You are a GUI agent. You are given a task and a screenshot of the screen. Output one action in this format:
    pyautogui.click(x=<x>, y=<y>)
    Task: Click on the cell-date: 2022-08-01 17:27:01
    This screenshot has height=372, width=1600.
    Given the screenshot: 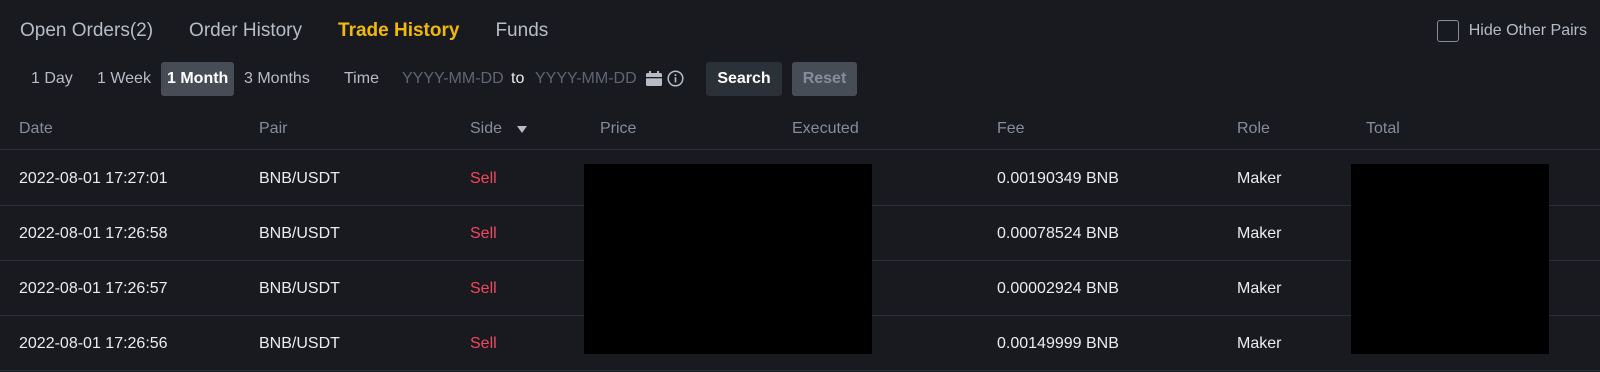 What is the action you would take?
    pyautogui.click(x=93, y=178)
    